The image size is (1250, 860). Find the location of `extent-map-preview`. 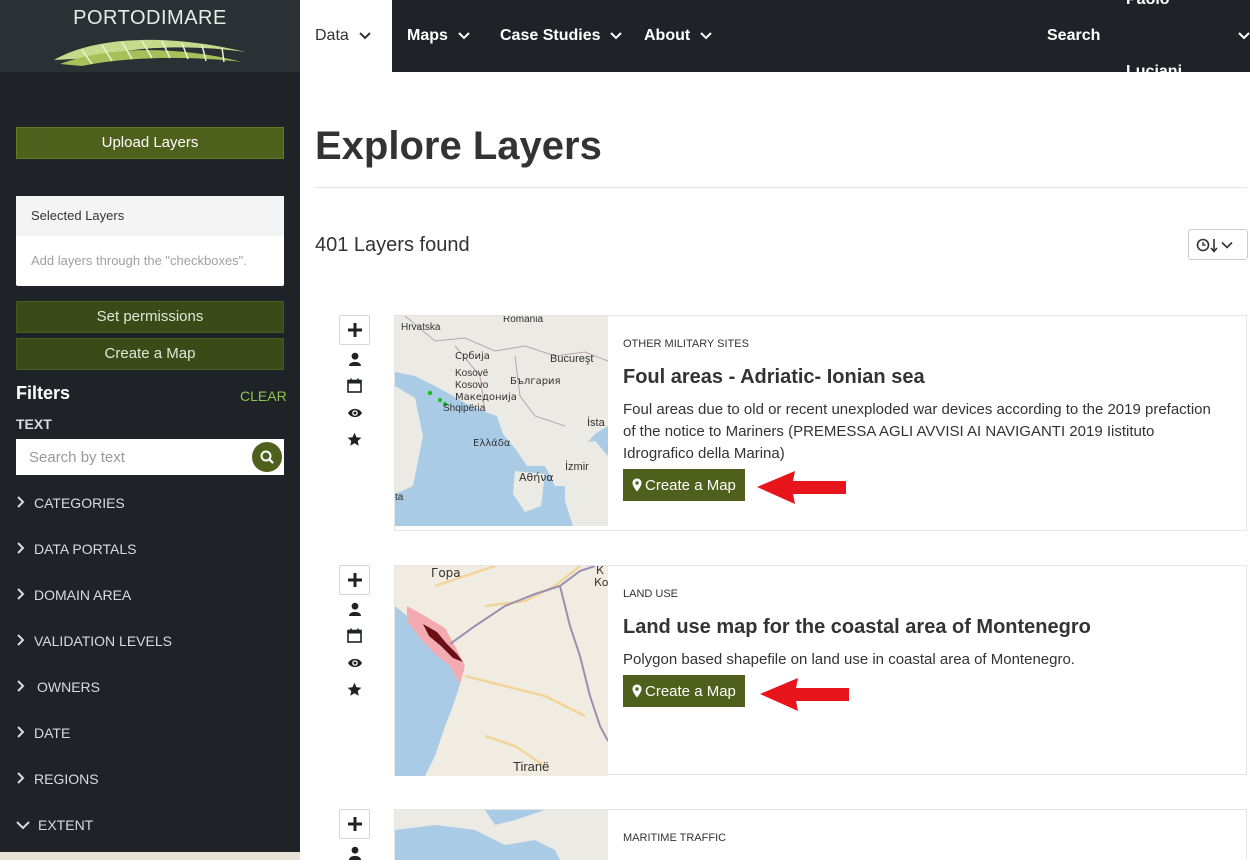

extent-map-preview is located at coordinates (150, 856).